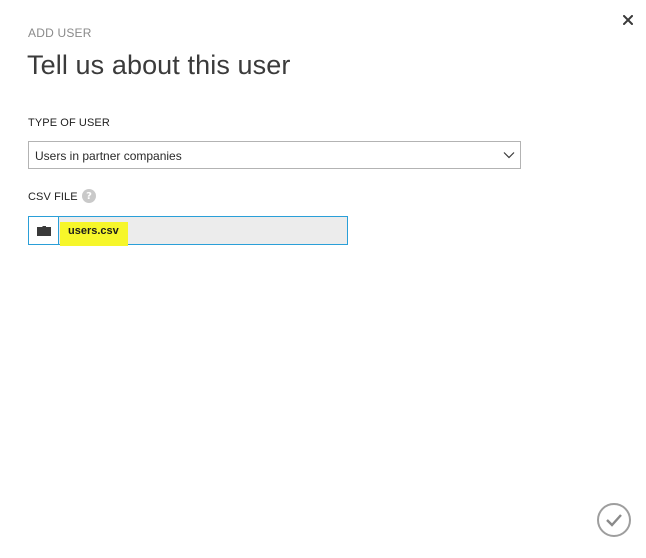  I want to click on selected-file-name: users.csv, so click(94, 234).